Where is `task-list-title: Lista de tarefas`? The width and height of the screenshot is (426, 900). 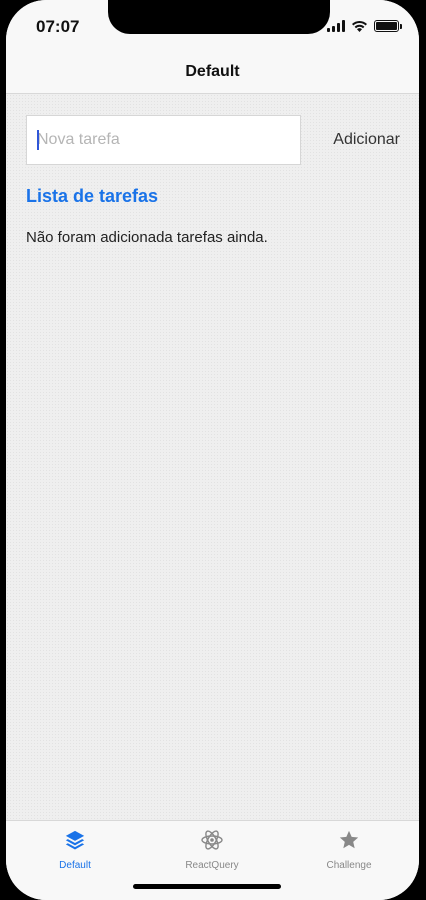
task-list-title: Lista de tarefas is located at coordinates (92, 196).